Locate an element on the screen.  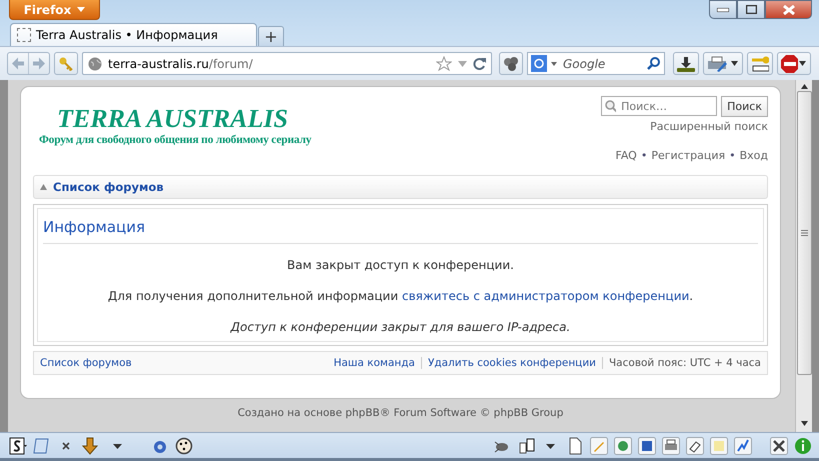
adblock-button is located at coordinates (794, 63).